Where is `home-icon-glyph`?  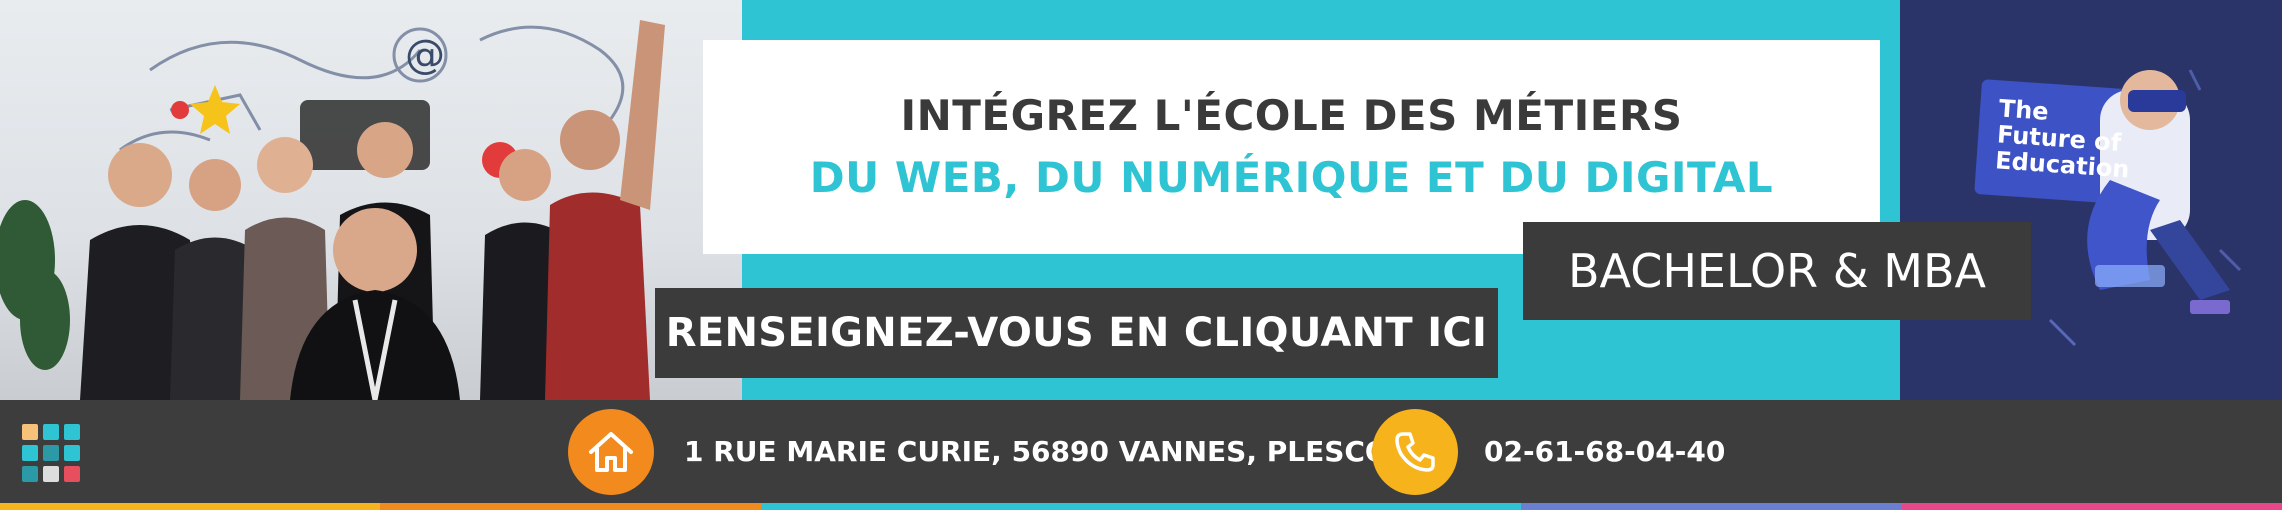
home-icon-glyph is located at coordinates (611, 452).